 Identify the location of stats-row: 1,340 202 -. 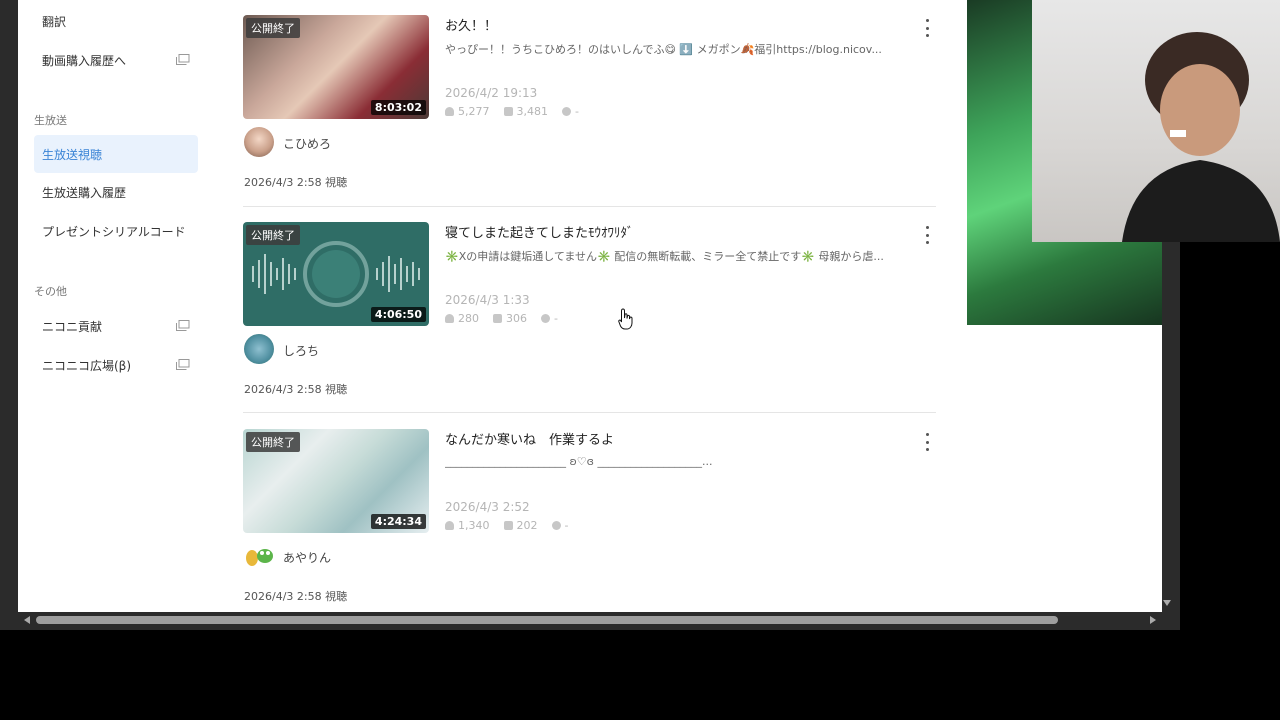
(506, 525).